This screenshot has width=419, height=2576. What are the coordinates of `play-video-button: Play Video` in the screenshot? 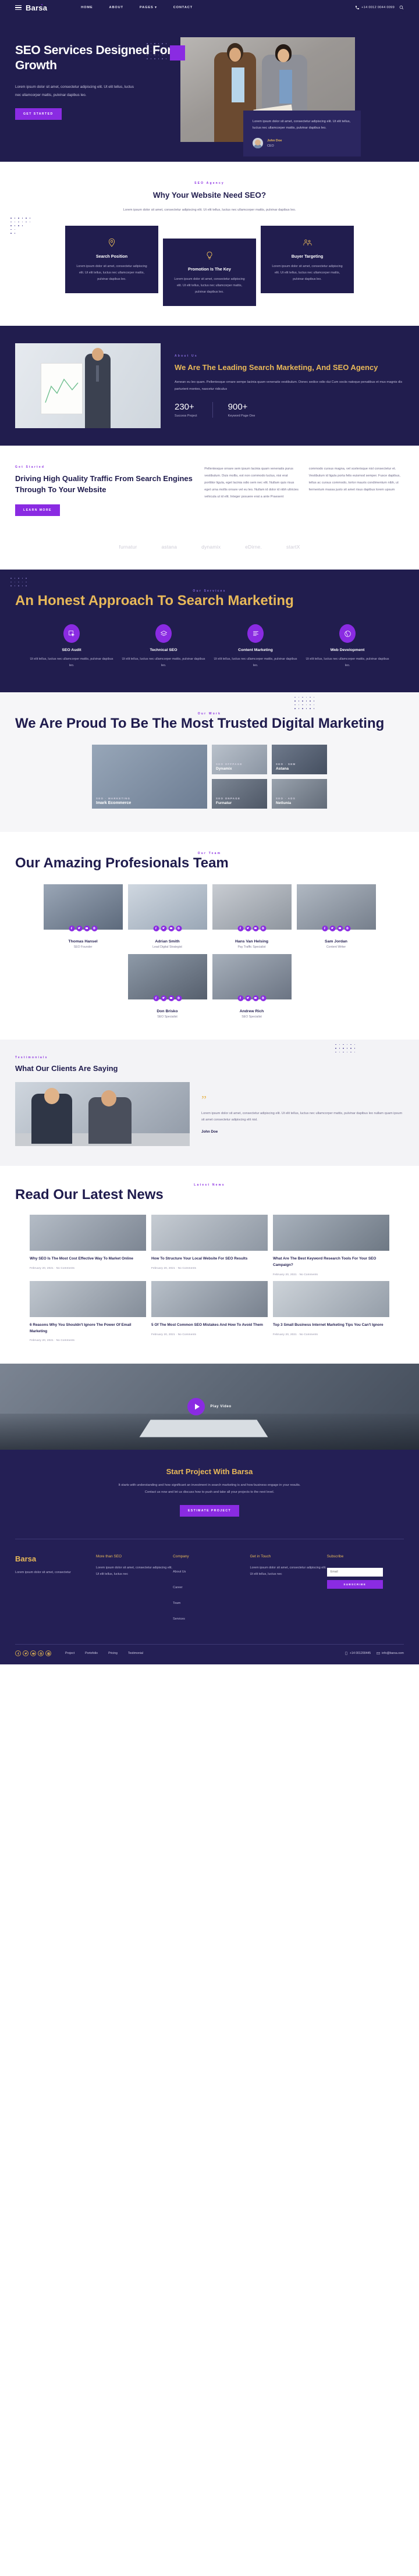 It's located at (209, 1407).